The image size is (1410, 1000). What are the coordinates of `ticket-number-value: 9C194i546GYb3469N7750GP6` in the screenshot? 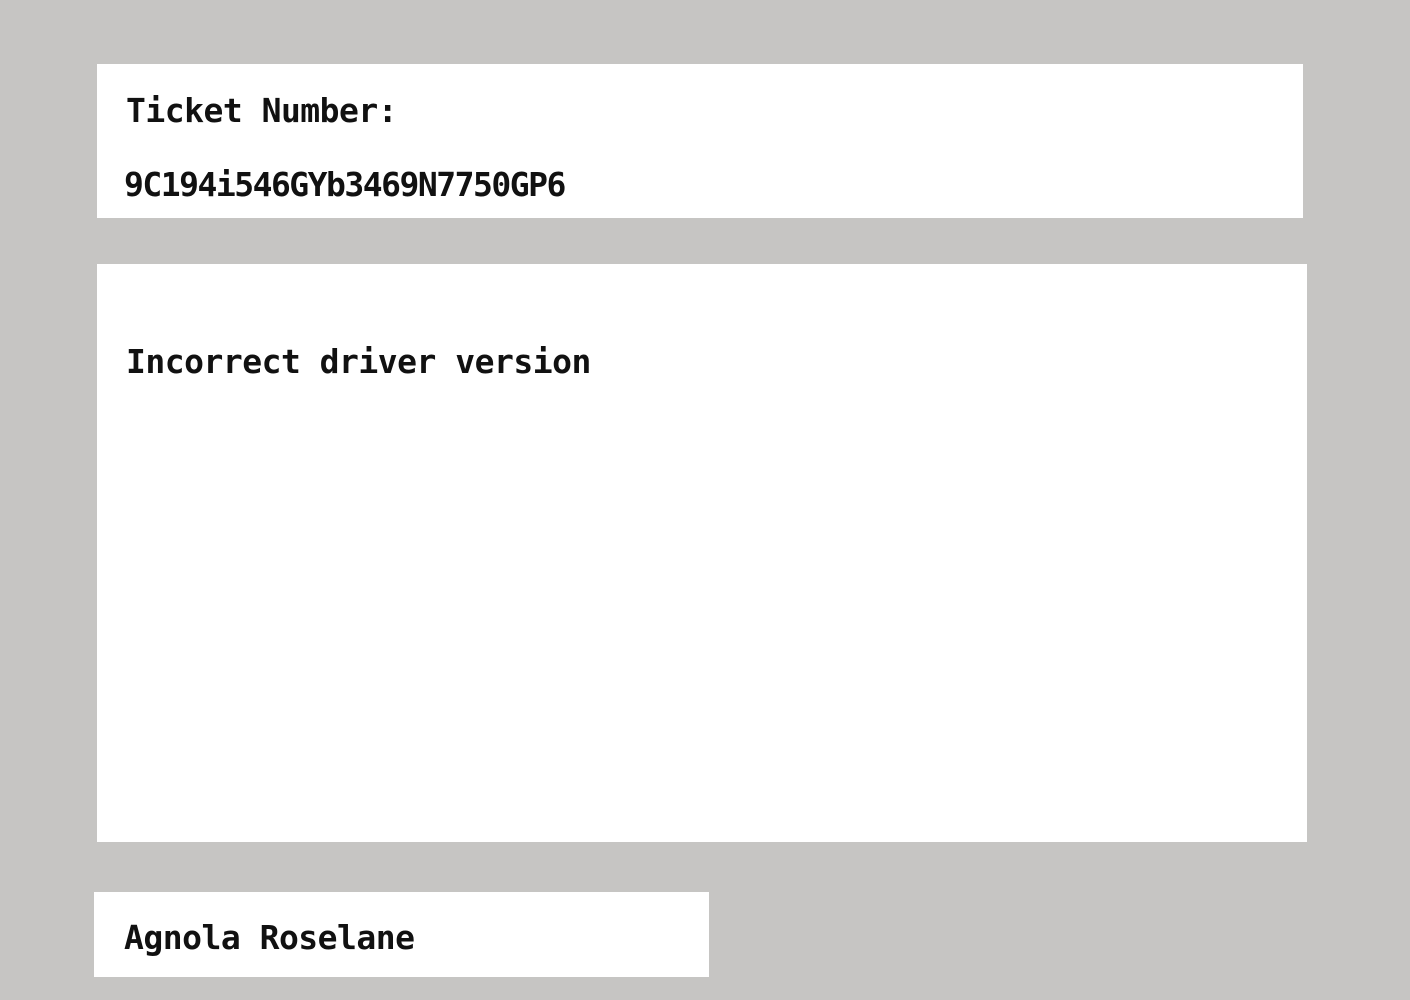 It's located at (345, 184).